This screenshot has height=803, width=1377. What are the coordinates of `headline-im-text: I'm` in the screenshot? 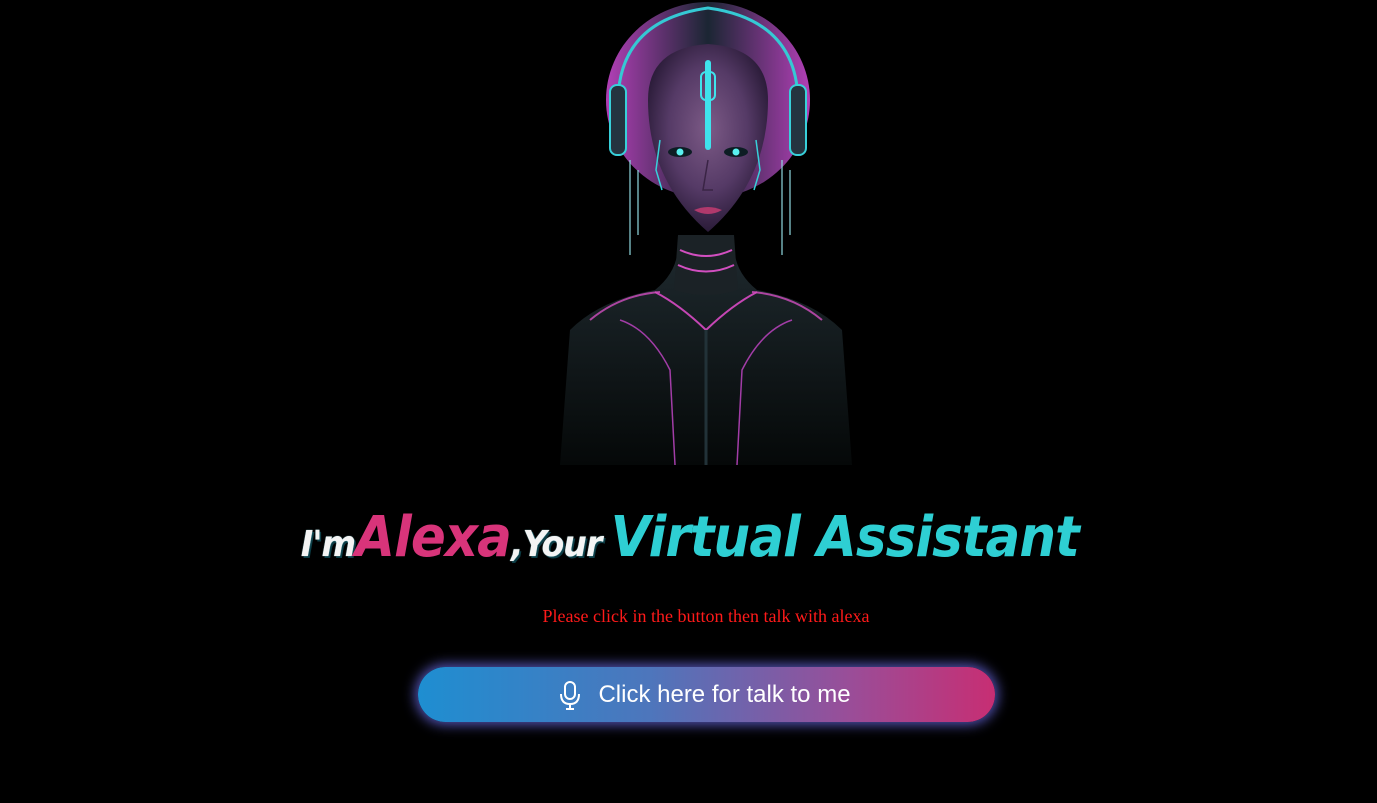 It's located at (328, 544).